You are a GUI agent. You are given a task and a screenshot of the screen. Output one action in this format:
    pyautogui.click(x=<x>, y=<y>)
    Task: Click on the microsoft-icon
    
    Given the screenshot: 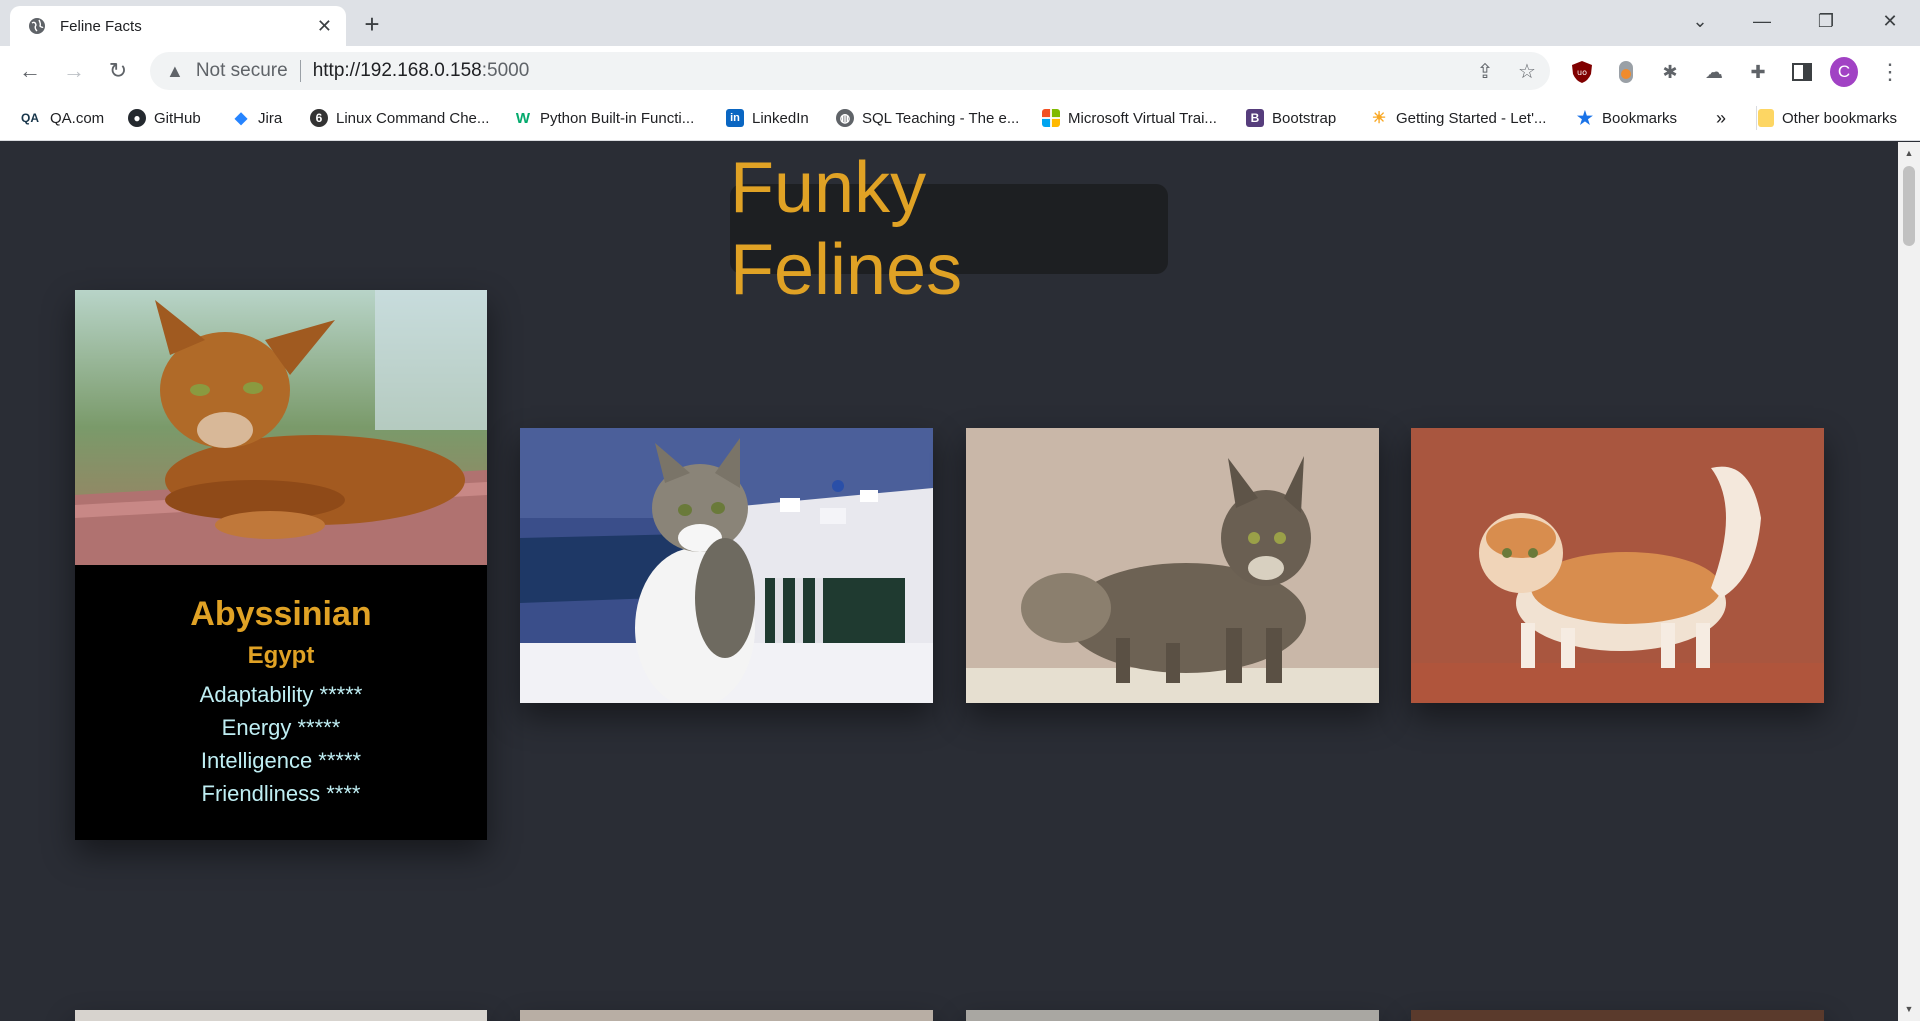 What is the action you would take?
    pyautogui.click(x=1051, y=118)
    